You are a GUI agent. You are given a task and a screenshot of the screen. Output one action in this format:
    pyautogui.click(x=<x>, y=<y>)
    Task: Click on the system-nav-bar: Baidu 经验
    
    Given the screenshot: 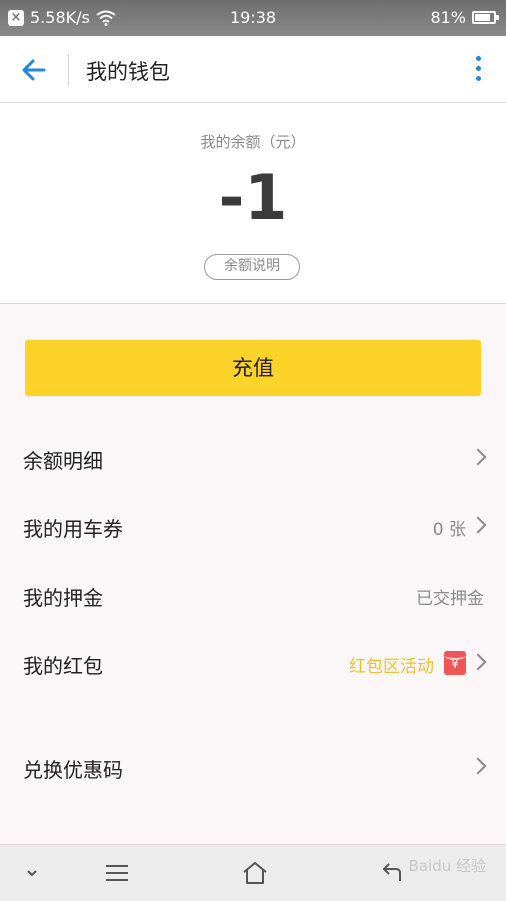 What is the action you would take?
    pyautogui.click(x=253, y=872)
    